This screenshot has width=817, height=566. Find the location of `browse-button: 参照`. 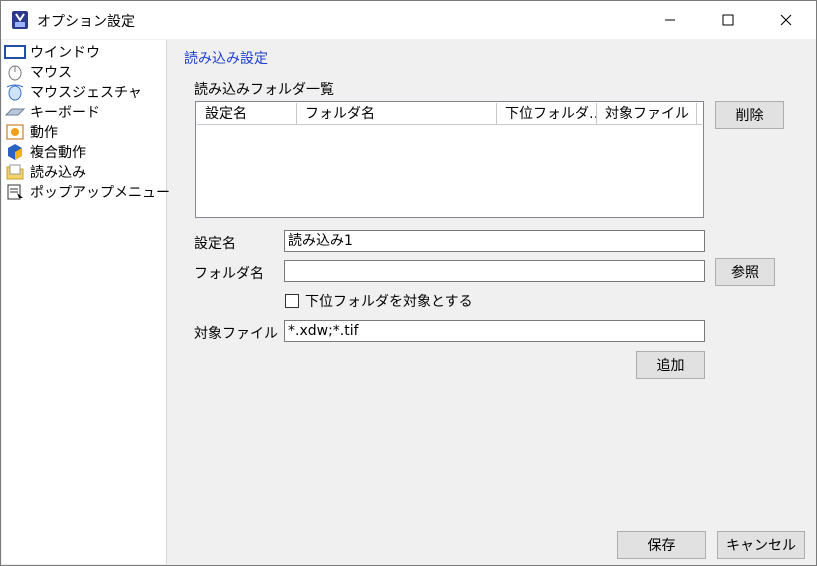

browse-button: 参照 is located at coordinates (745, 272).